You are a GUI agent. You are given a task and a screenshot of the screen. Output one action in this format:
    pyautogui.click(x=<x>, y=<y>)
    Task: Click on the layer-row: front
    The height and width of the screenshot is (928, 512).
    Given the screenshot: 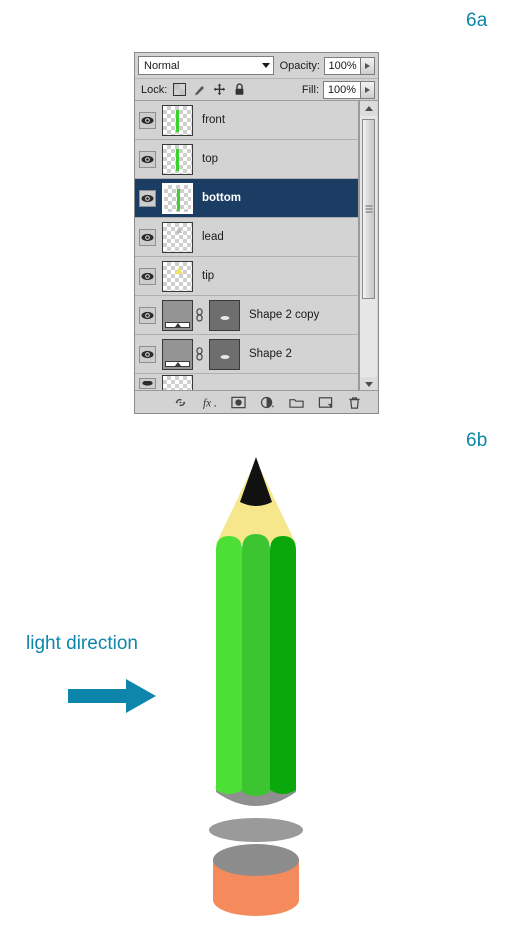 What is the action you would take?
    pyautogui.click(x=246, y=120)
    